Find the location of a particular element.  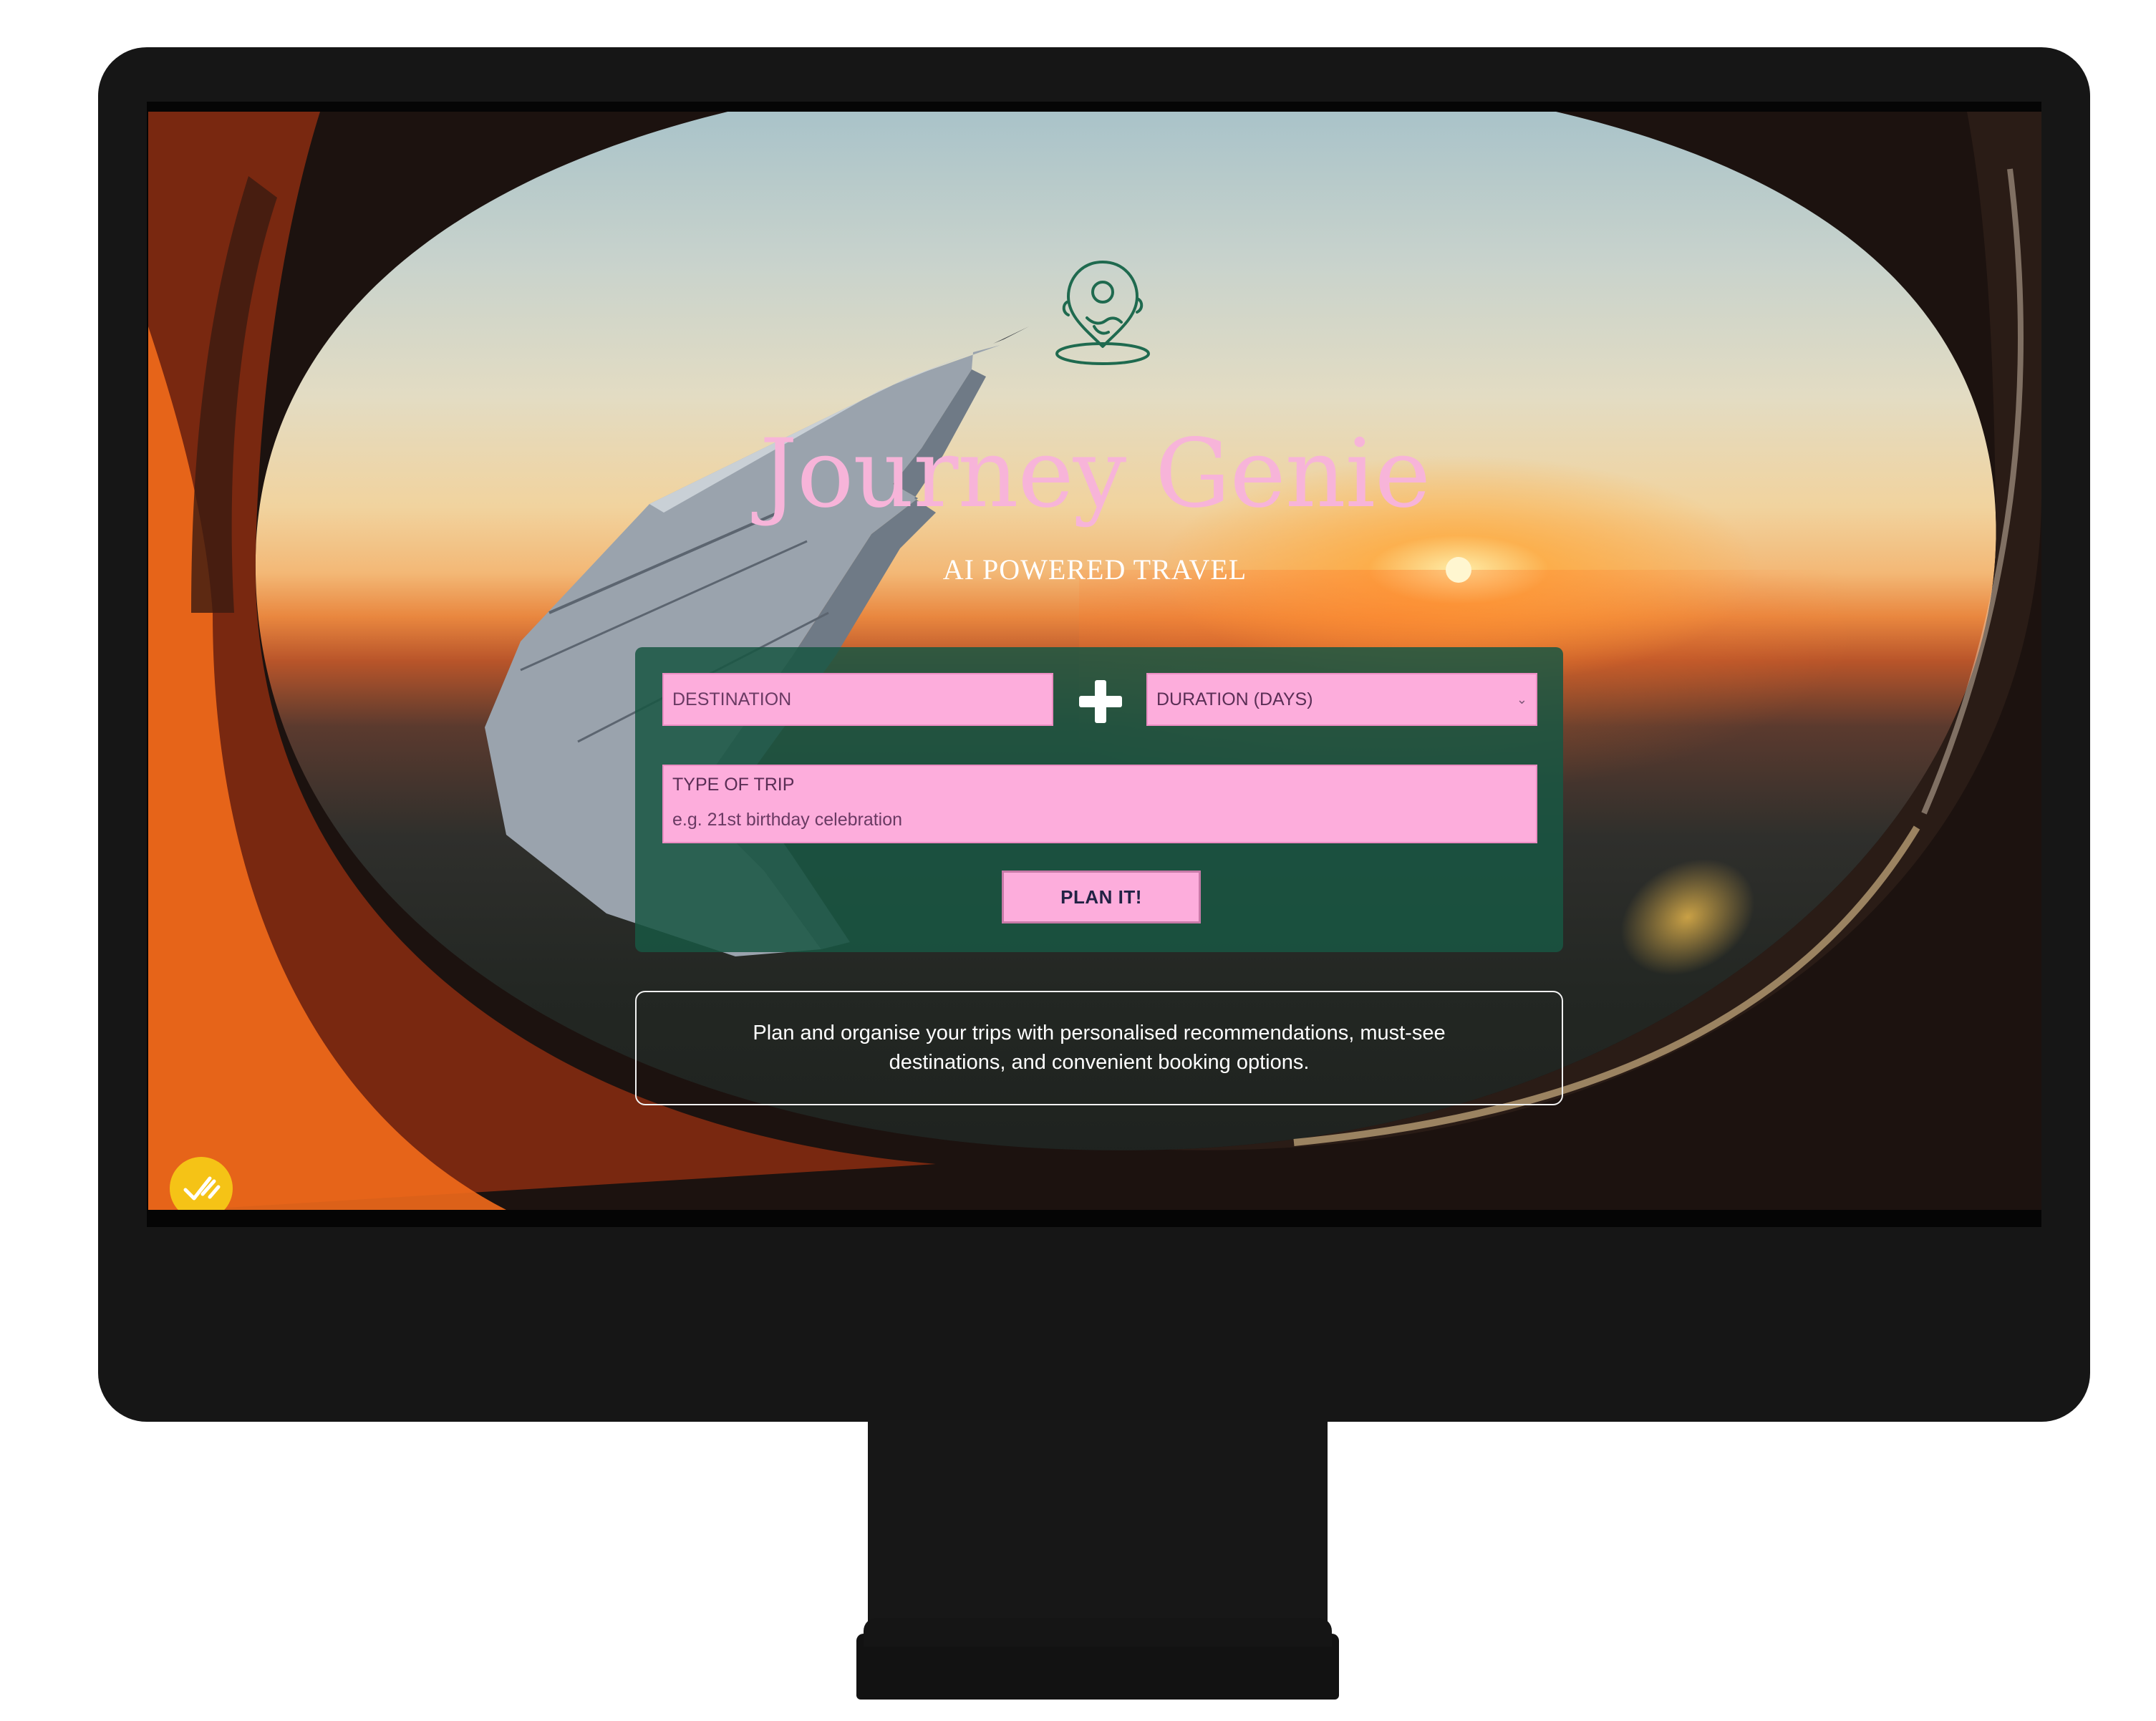

map-pin-genie-icon is located at coordinates (1102, 313).